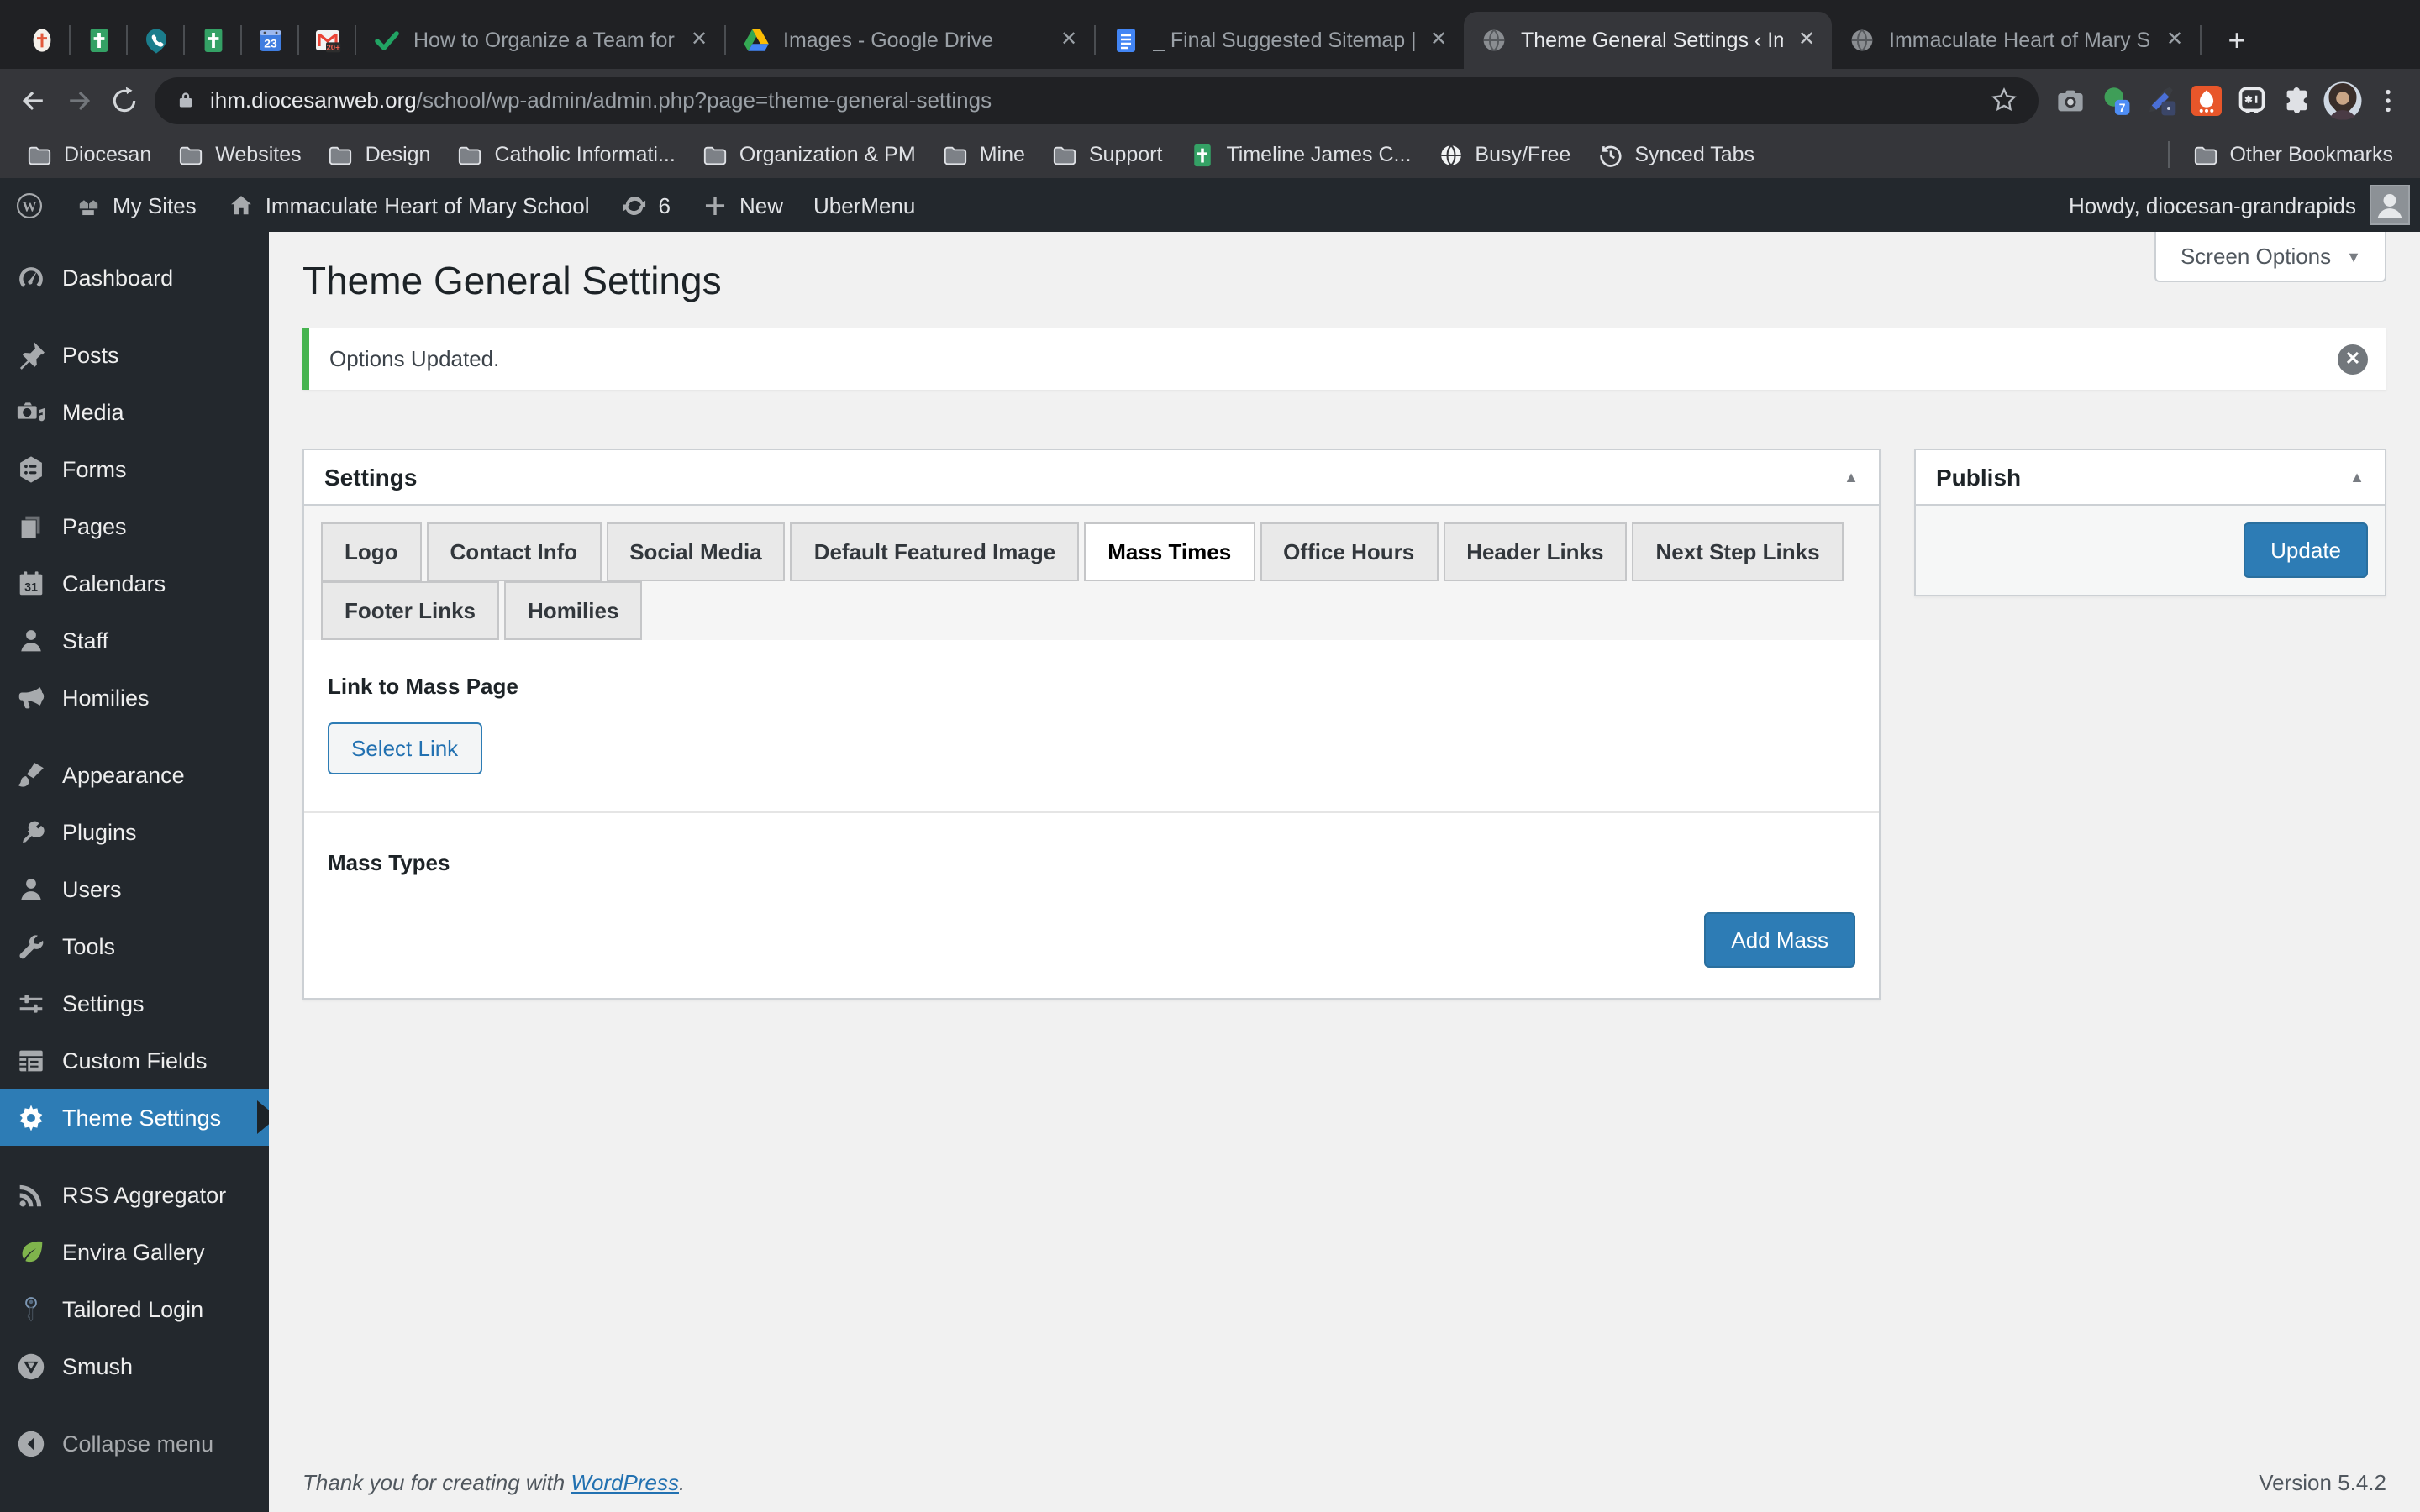 This screenshot has height=1512, width=2420. What do you see at coordinates (935, 551) in the screenshot?
I see `settings-tab-default-featured-image: Default Featured Image` at bounding box center [935, 551].